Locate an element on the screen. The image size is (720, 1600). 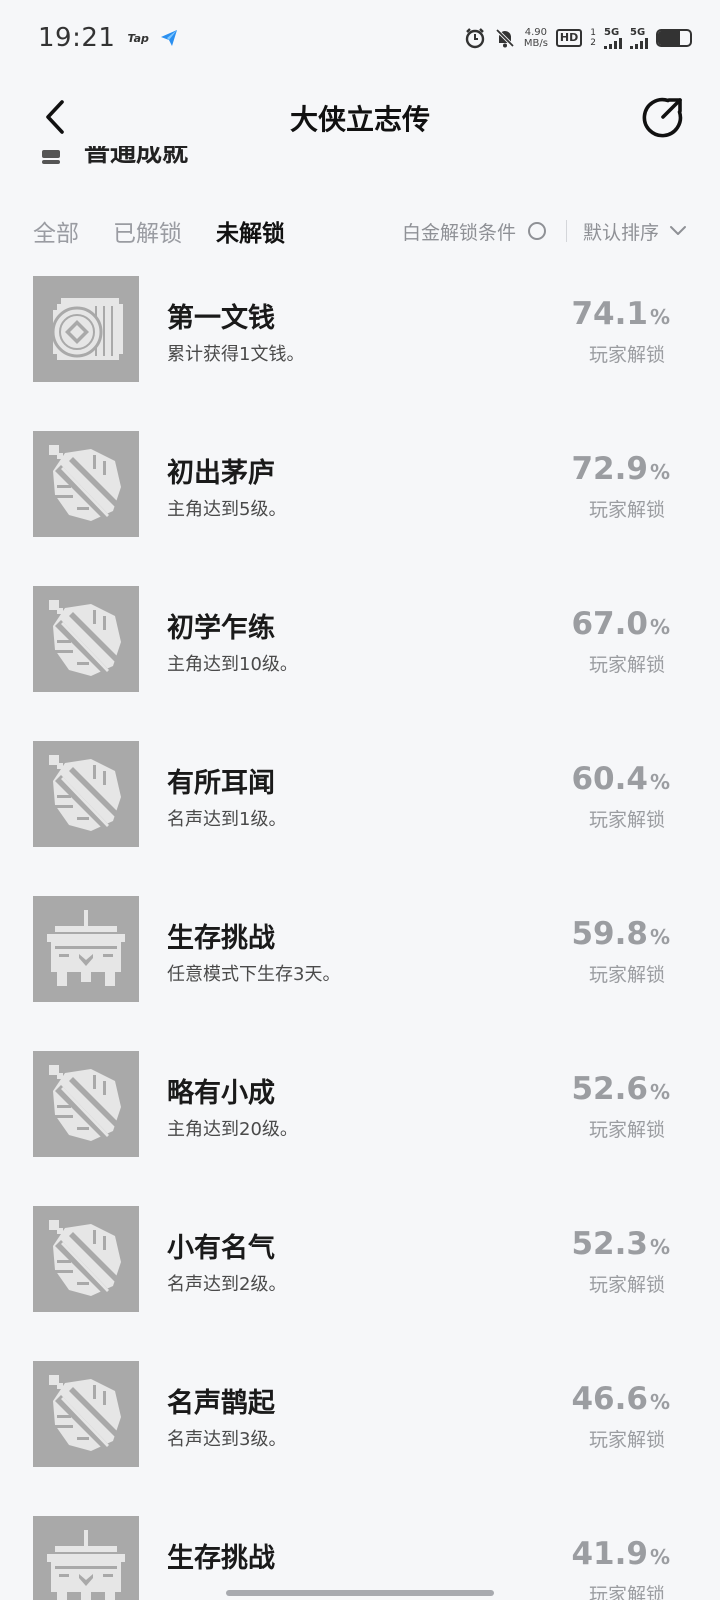
filter-row: 全部 已解锁 未解锁 白金解锁条件 默认排序 is located at coordinates (360, 231).